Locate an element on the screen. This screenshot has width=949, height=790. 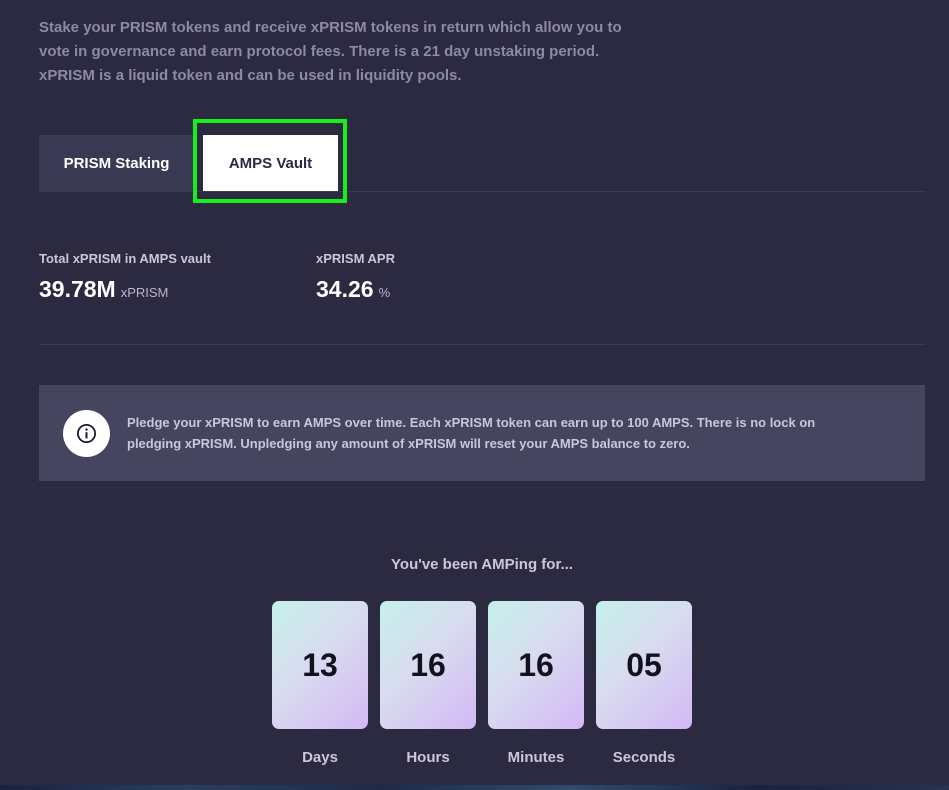
timer-seconds-value: 05 is located at coordinates (644, 665).